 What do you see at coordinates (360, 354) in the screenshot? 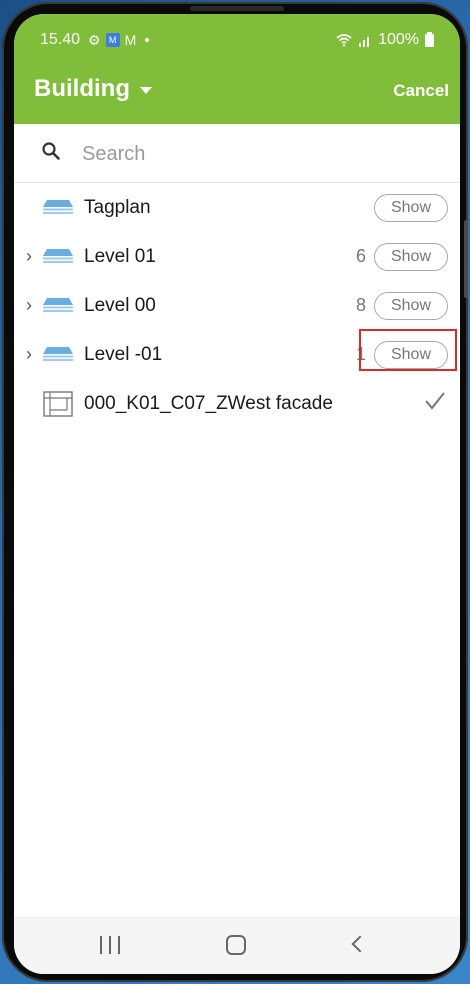
I see `list-item-count: 1` at bounding box center [360, 354].